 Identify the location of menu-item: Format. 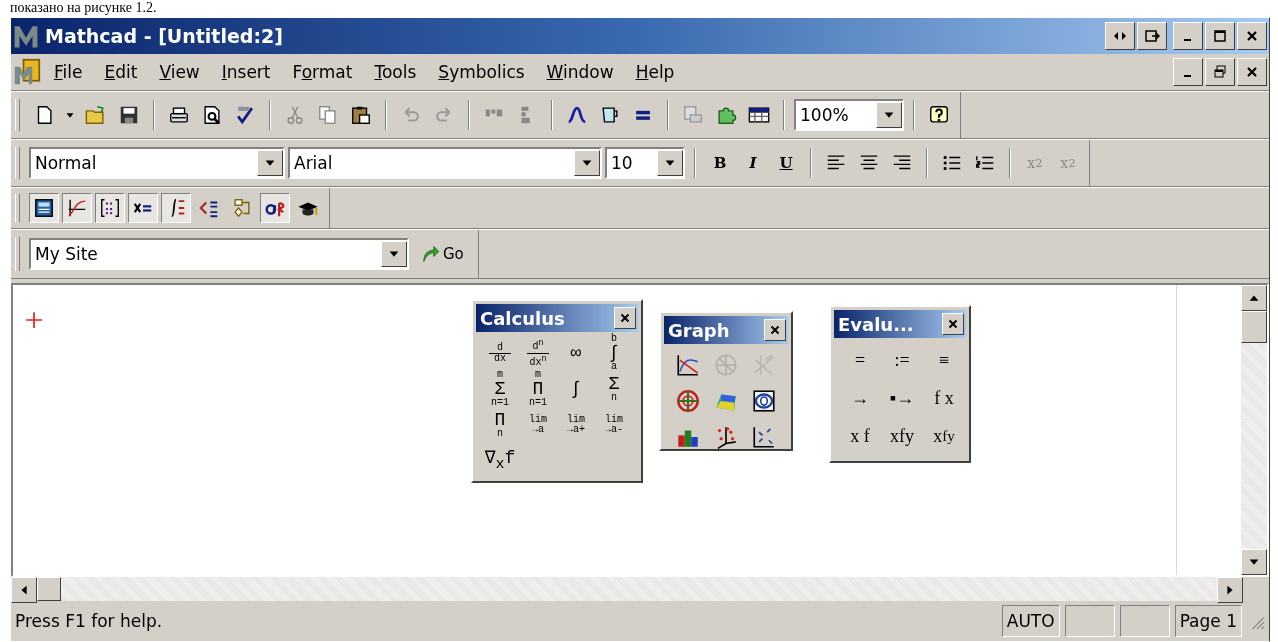
(322, 72).